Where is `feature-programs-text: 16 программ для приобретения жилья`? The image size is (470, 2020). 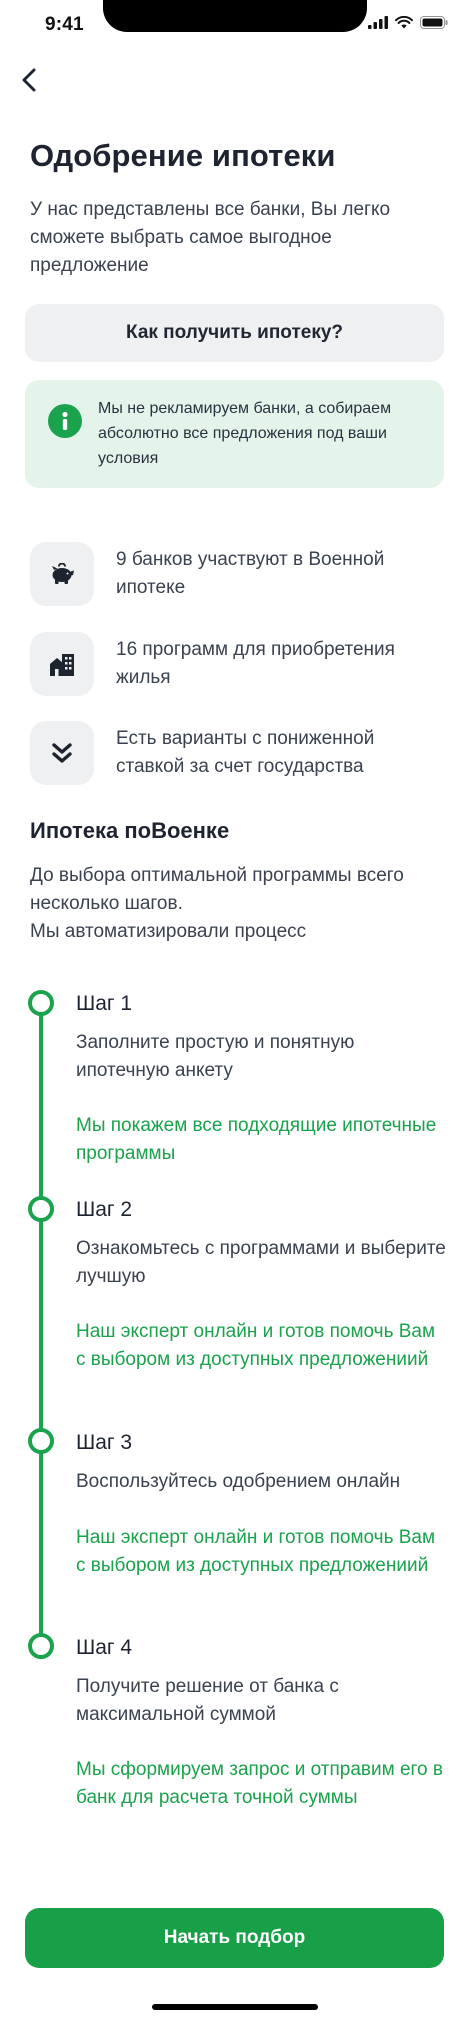 feature-programs-text: 16 программ для приобретения жилья is located at coordinates (255, 663).